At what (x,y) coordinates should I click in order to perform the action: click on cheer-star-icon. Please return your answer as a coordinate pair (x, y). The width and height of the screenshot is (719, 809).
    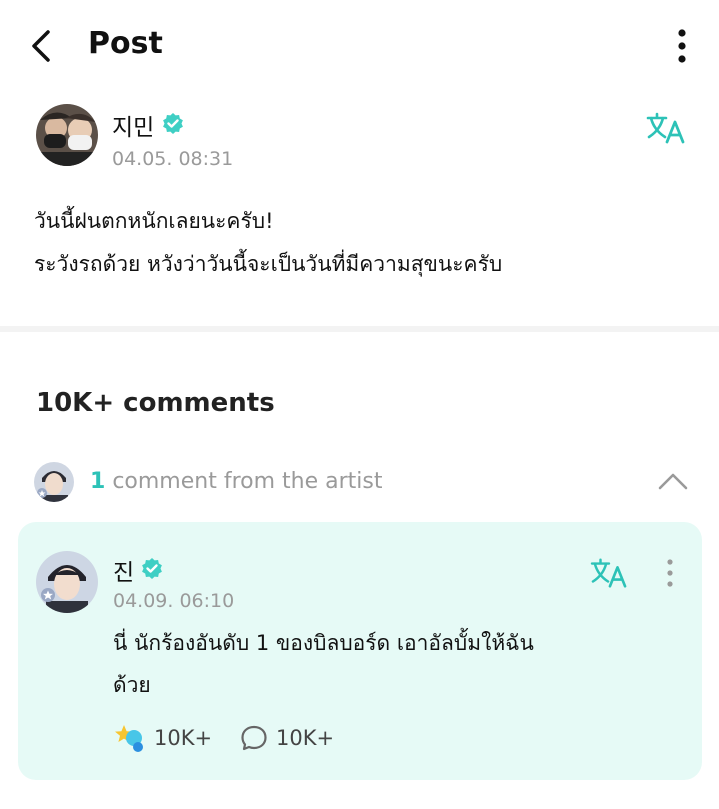
    Looking at the image, I should click on (129, 738).